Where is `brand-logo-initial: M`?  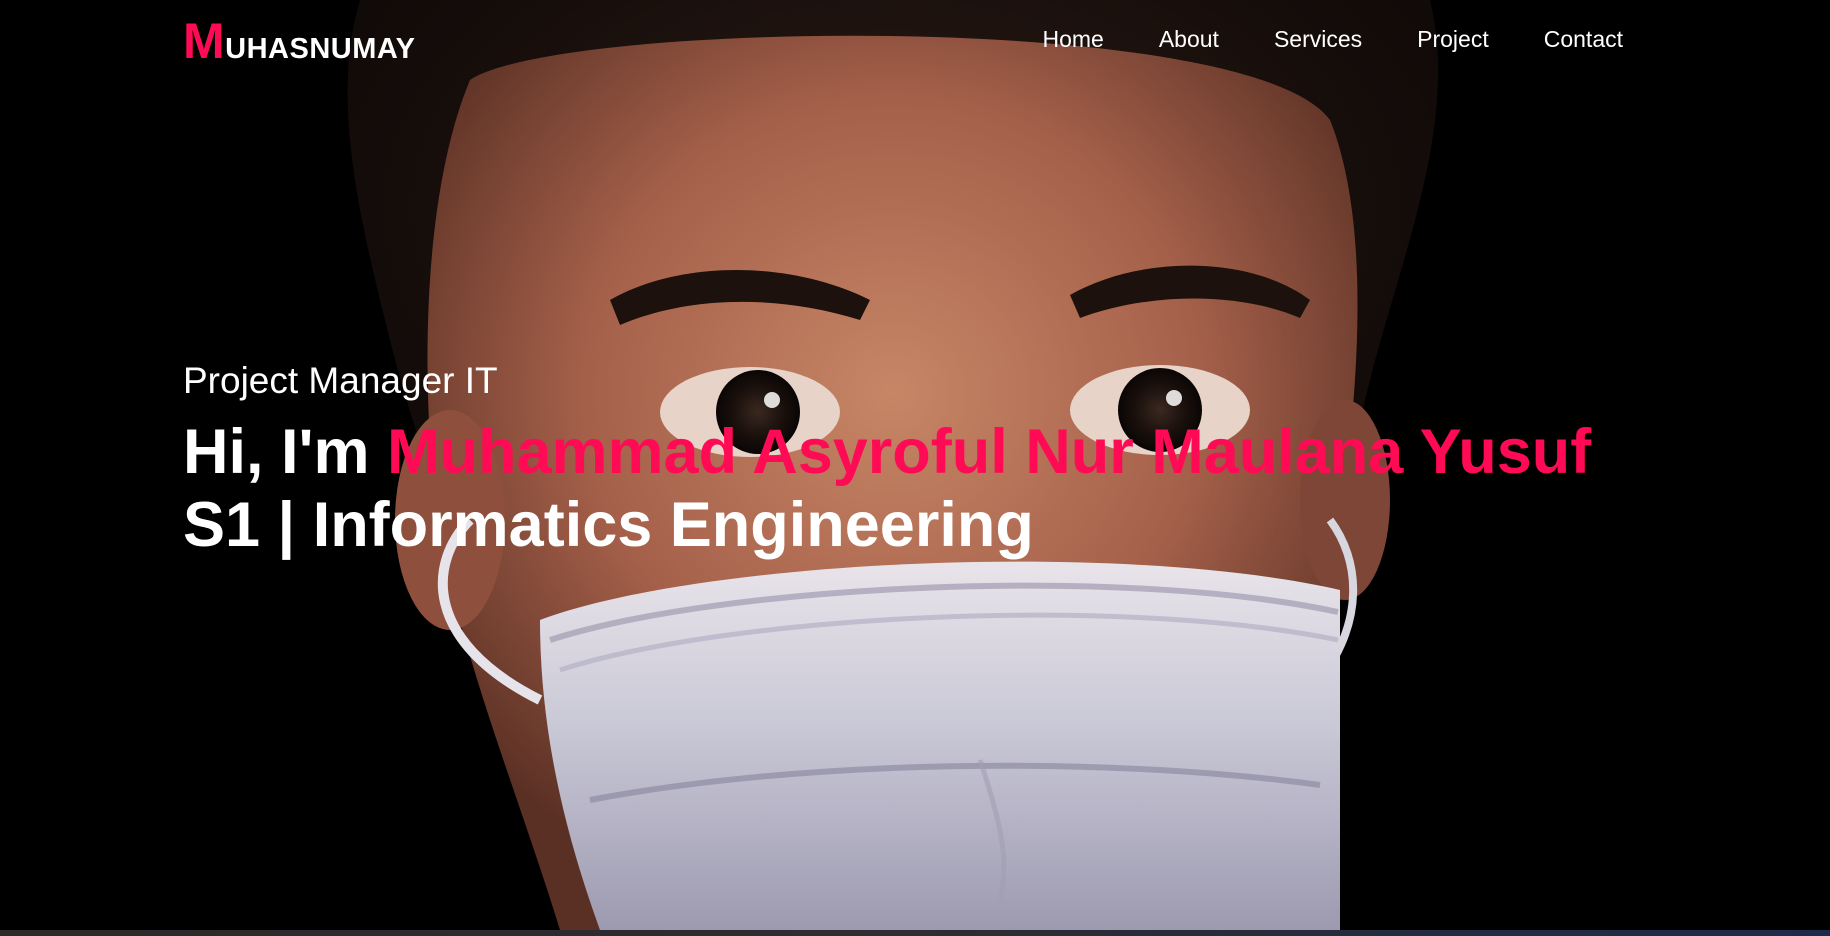
brand-logo-initial: M is located at coordinates (204, 41).